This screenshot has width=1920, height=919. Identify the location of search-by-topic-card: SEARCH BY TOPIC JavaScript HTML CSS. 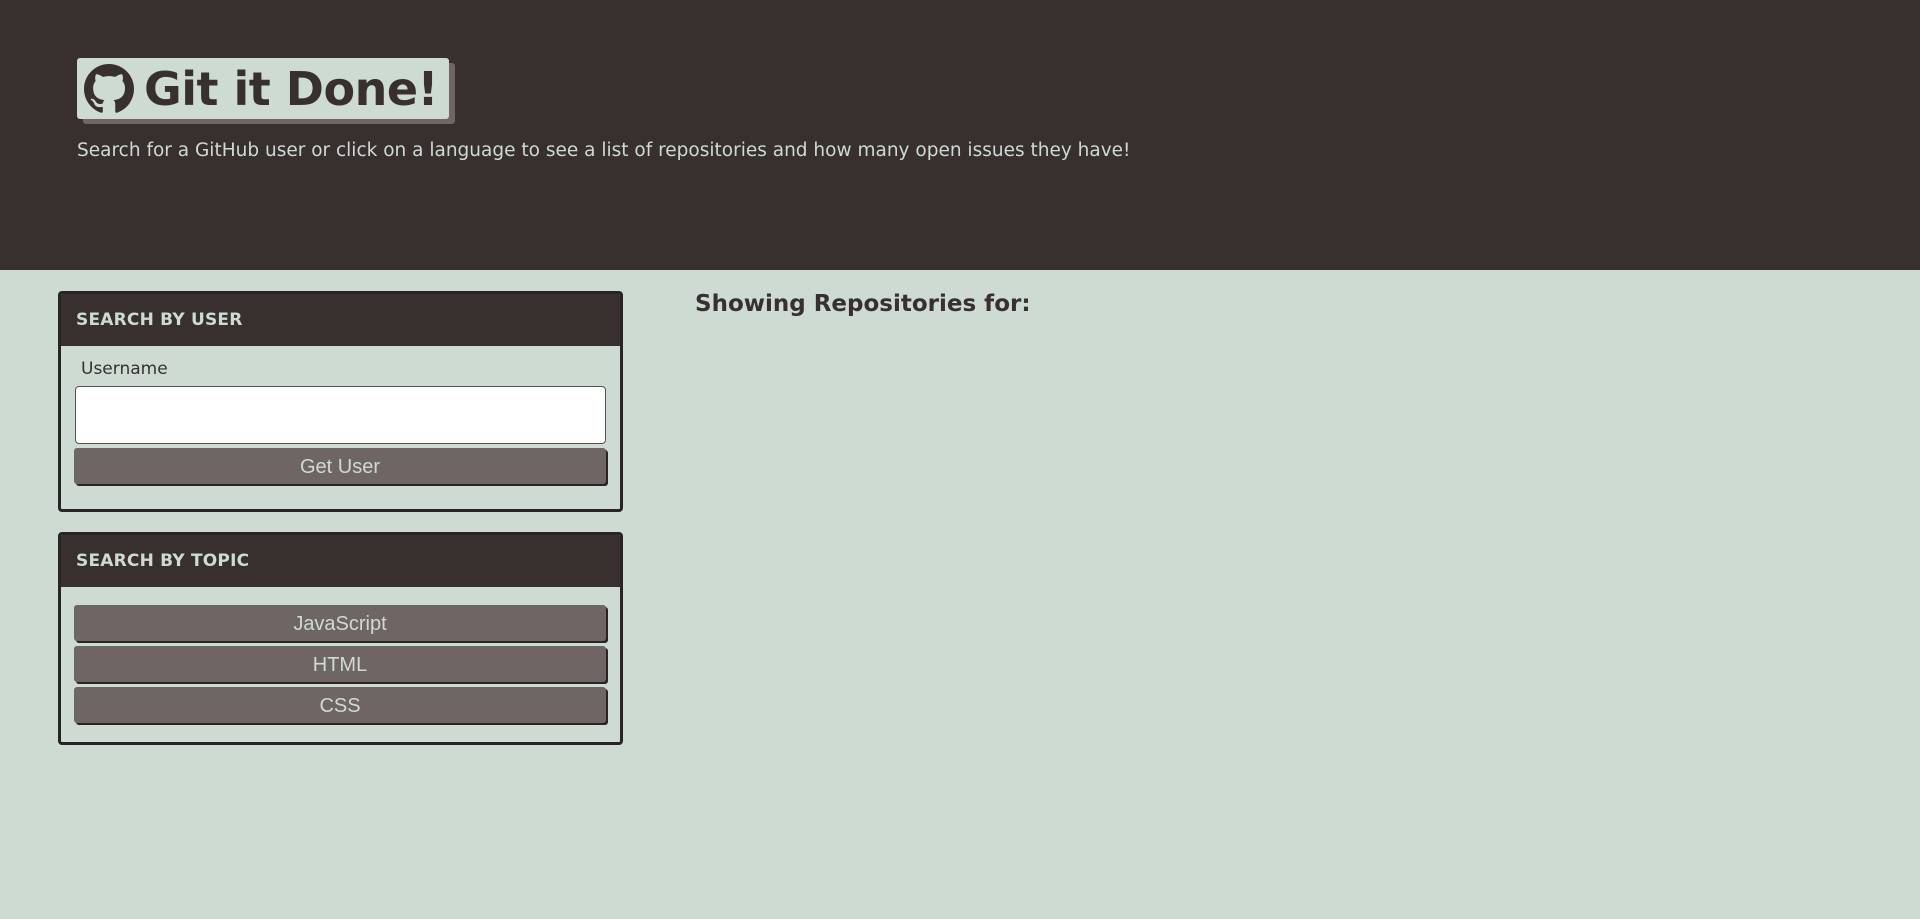
(340, 638).